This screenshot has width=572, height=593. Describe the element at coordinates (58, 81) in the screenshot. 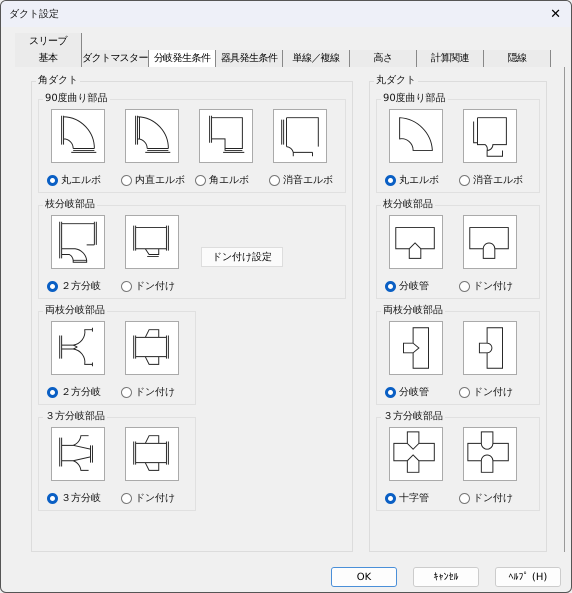

I see `group-title: 角ダクト` at that location.